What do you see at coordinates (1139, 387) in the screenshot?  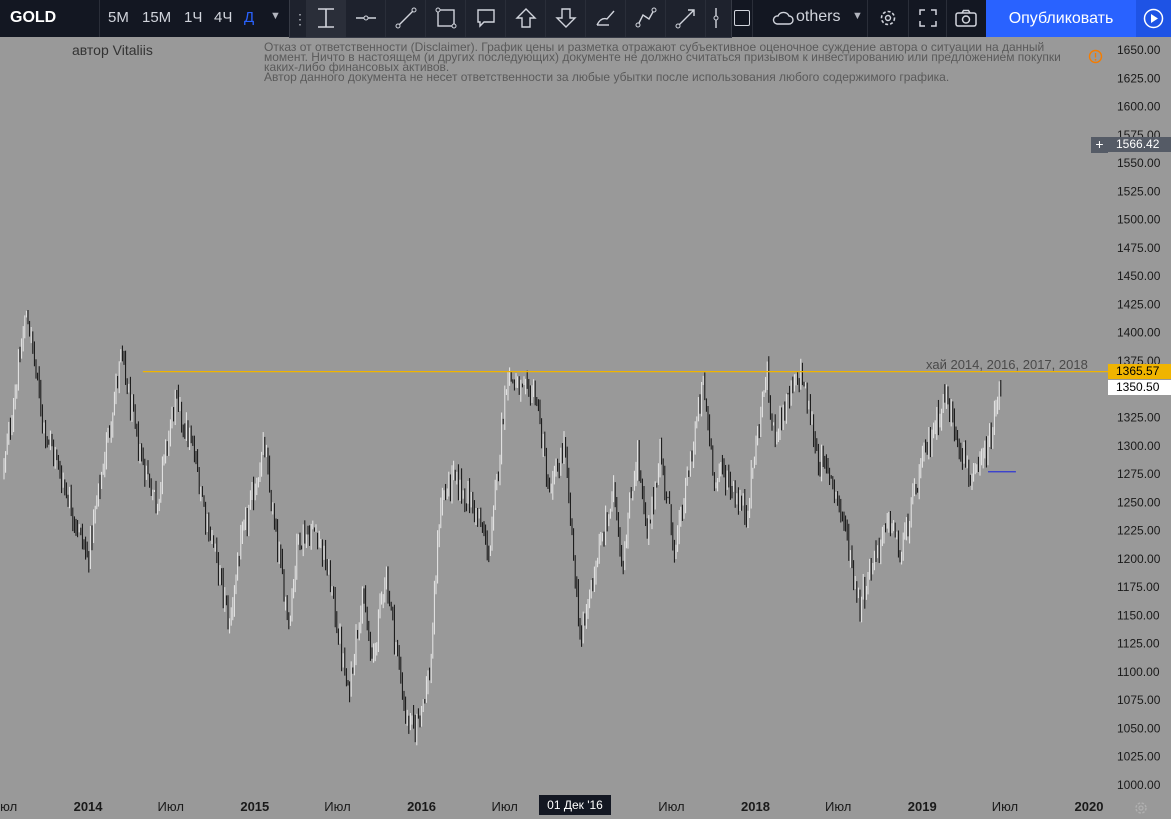 I see `last-price-label: 1350.50` at bounding box center [1139, 387].